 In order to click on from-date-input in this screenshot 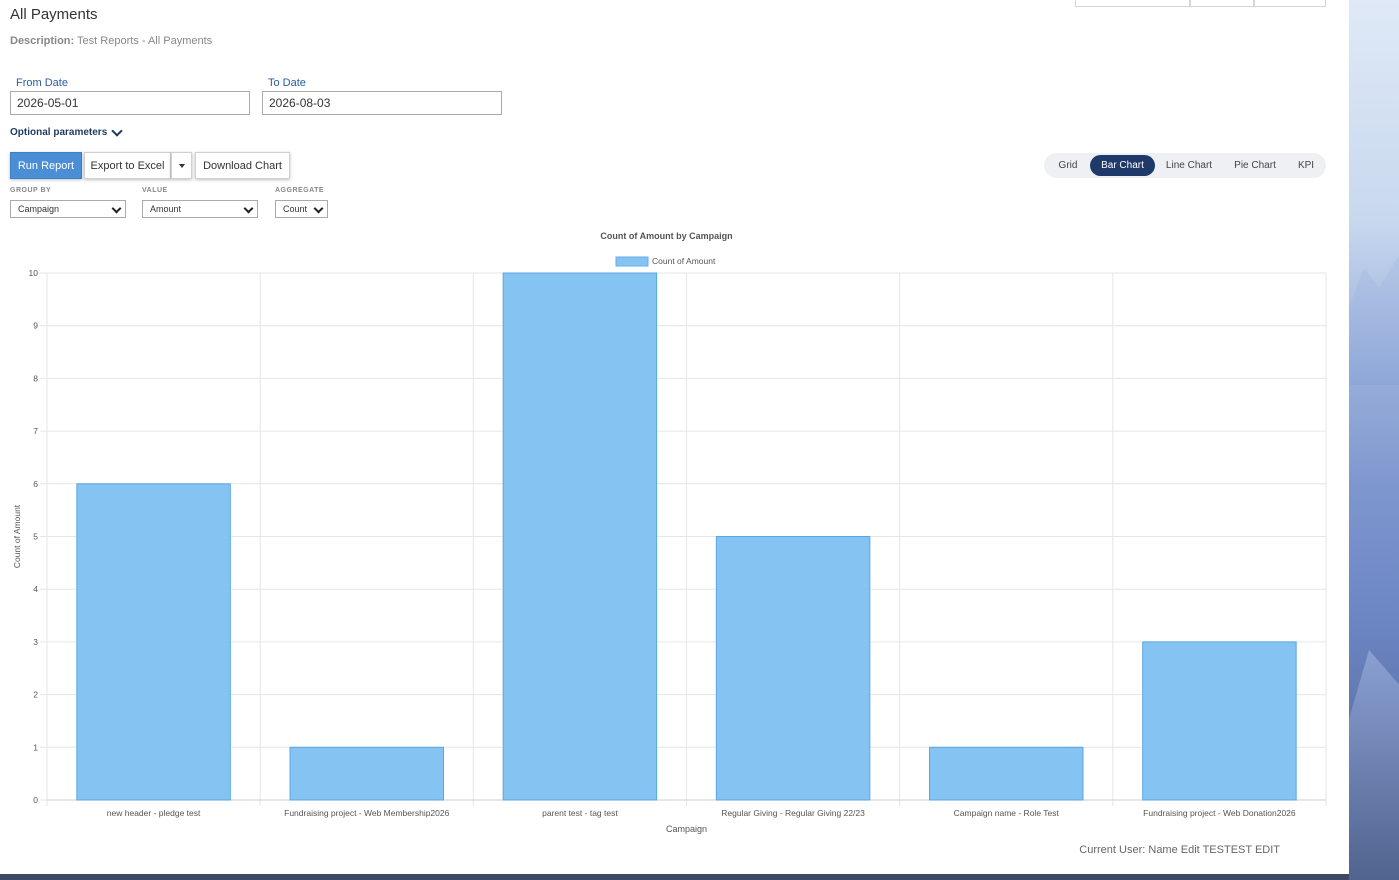, I will do `click(130, 103)`.